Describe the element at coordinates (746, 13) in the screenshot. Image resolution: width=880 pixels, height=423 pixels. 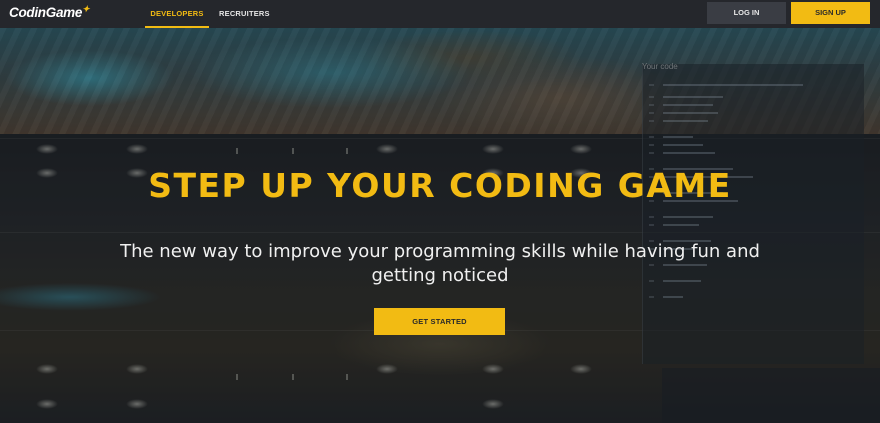
I see `login-button: LOG IN` at that location.